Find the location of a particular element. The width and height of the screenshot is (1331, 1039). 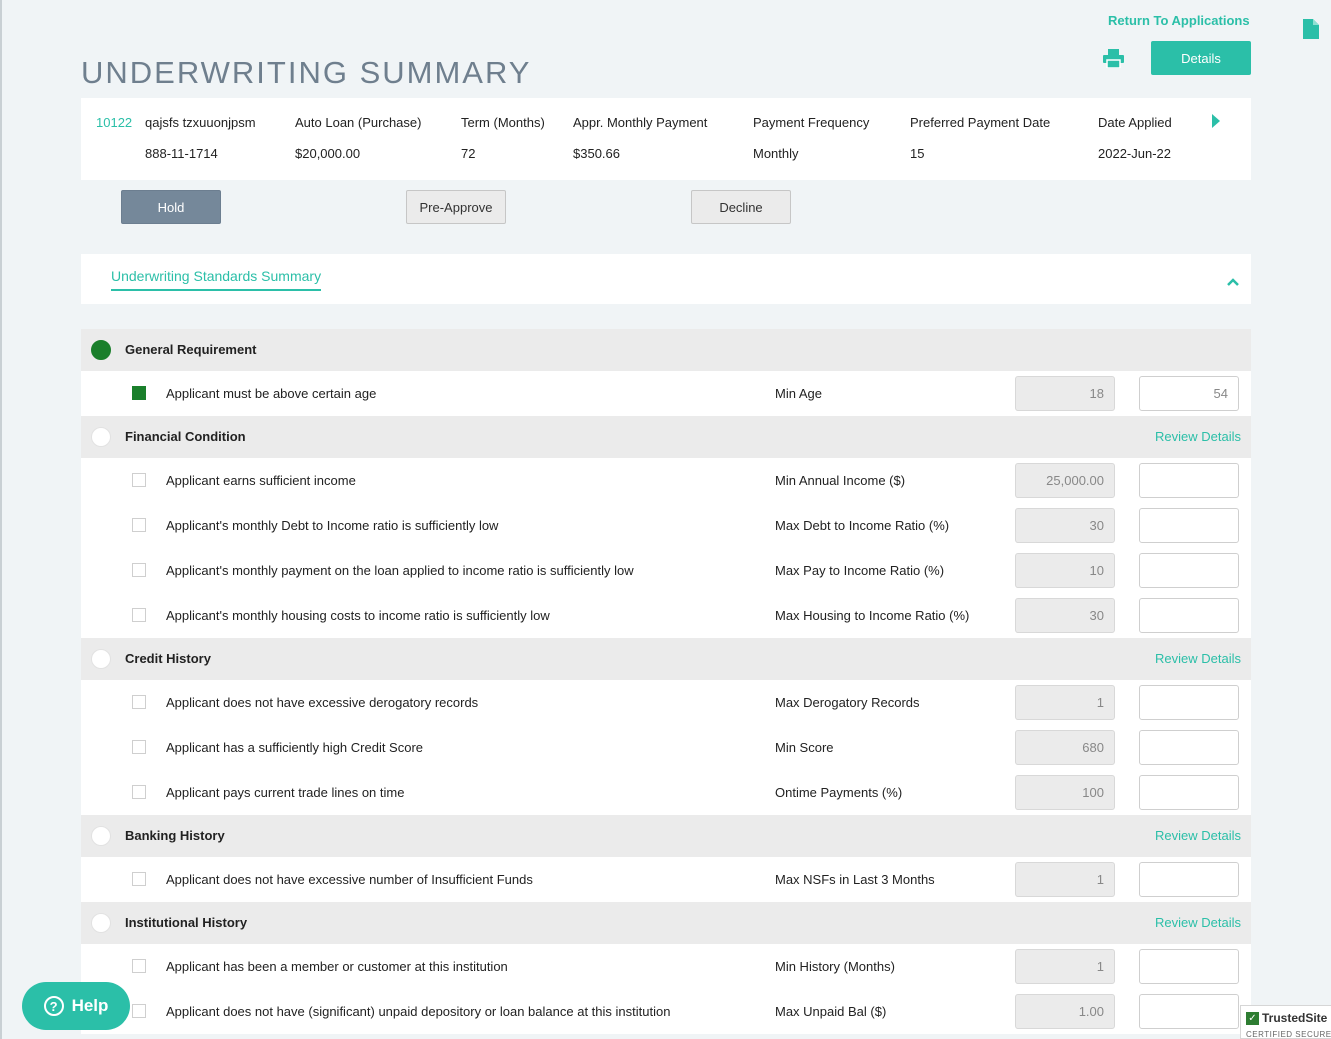

criteria-metric: Ontime Payments (%) is located at coordinates (839, 792).